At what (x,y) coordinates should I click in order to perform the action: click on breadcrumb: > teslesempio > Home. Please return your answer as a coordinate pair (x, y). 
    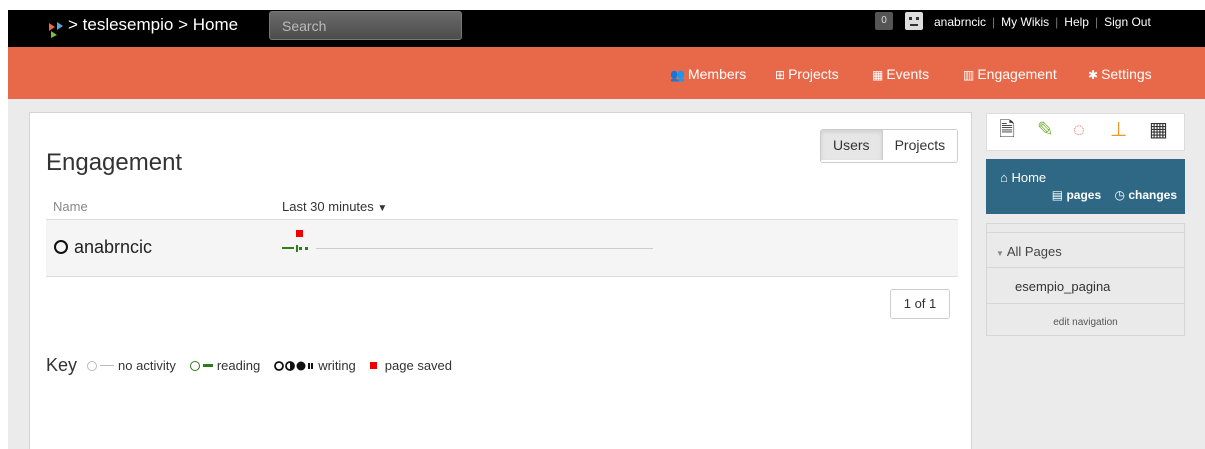
    Looking at the image, I should click on (153, 25).